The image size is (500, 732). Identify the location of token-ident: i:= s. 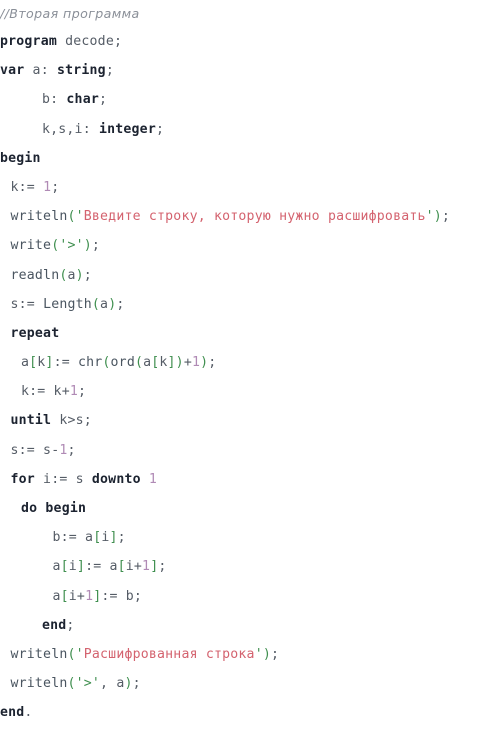
(63, 479).